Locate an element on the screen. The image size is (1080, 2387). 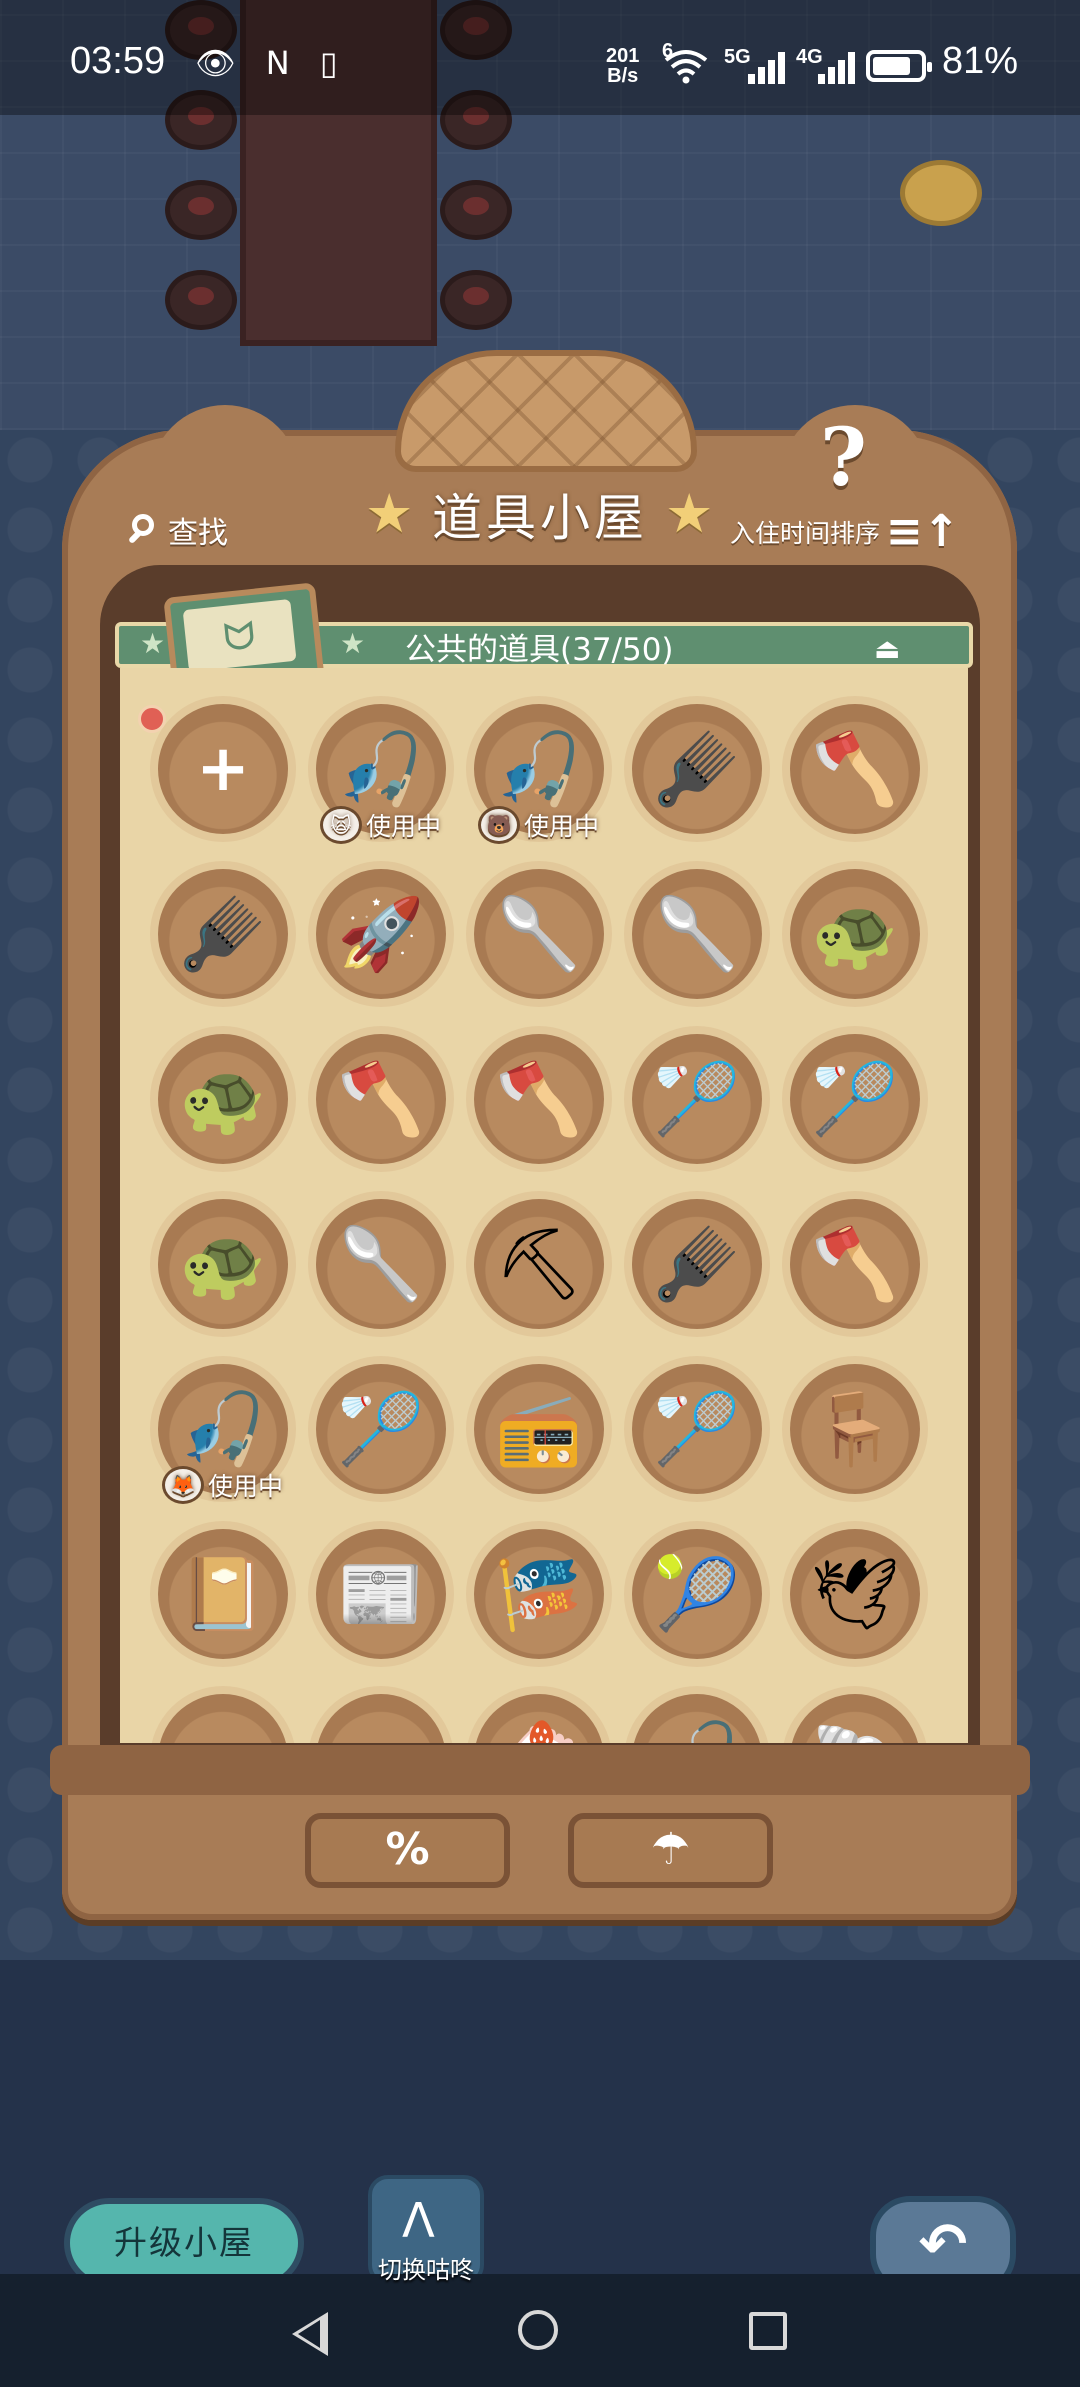
umbrella-icon: ☂ is located at coordinates (670, 1849).